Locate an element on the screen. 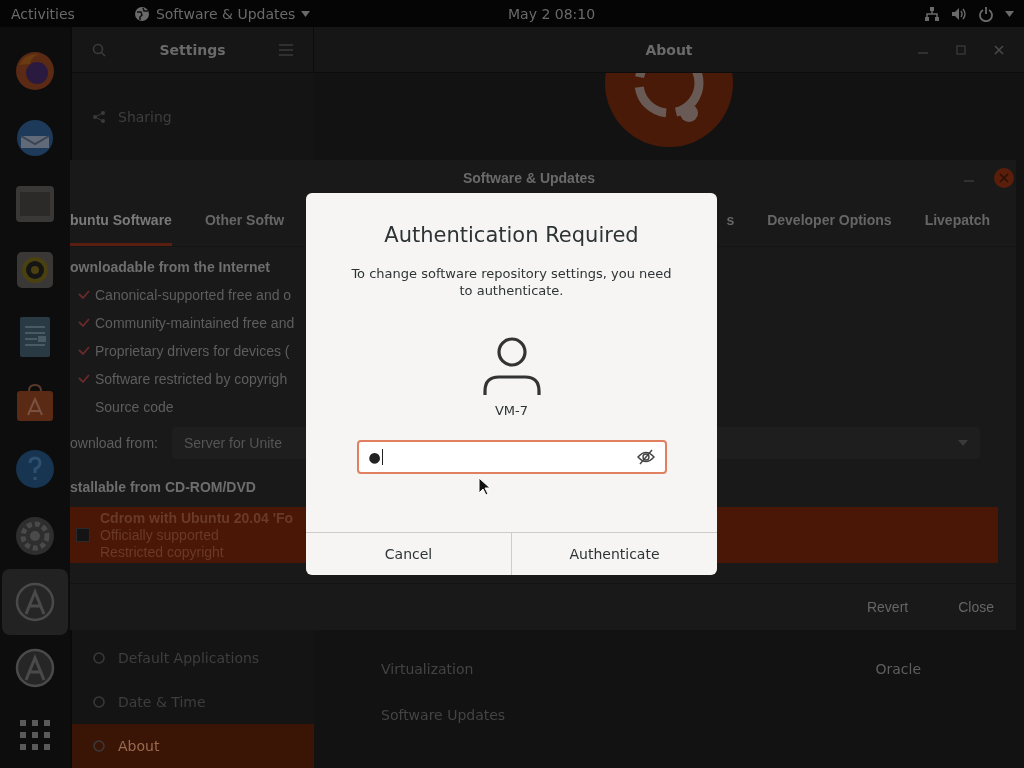  dialog-title: Authentication Required is located at coordinates (511, 235).